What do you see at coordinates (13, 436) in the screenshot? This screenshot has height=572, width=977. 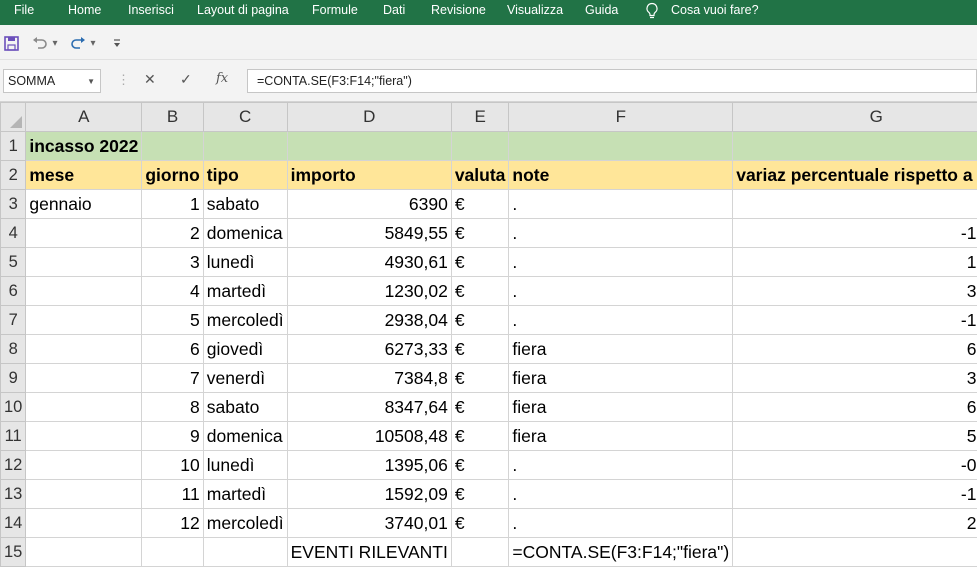 I see `row-header: 11` at bounding box center [13, 436].